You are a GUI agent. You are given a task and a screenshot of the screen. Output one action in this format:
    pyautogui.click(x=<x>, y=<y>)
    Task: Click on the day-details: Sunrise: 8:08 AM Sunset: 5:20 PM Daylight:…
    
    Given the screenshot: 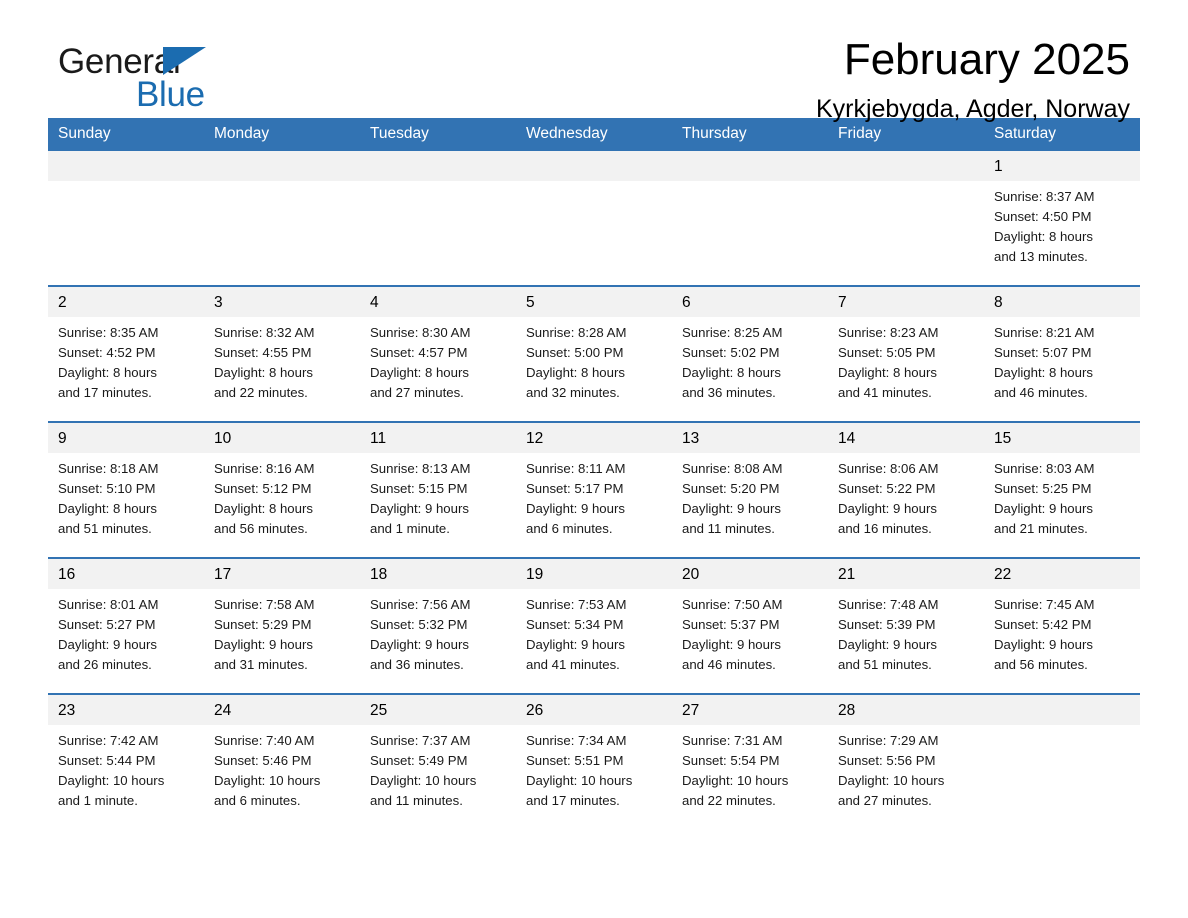 What is the action you would take?
    pyautogui.click(x=750, y=505)
    